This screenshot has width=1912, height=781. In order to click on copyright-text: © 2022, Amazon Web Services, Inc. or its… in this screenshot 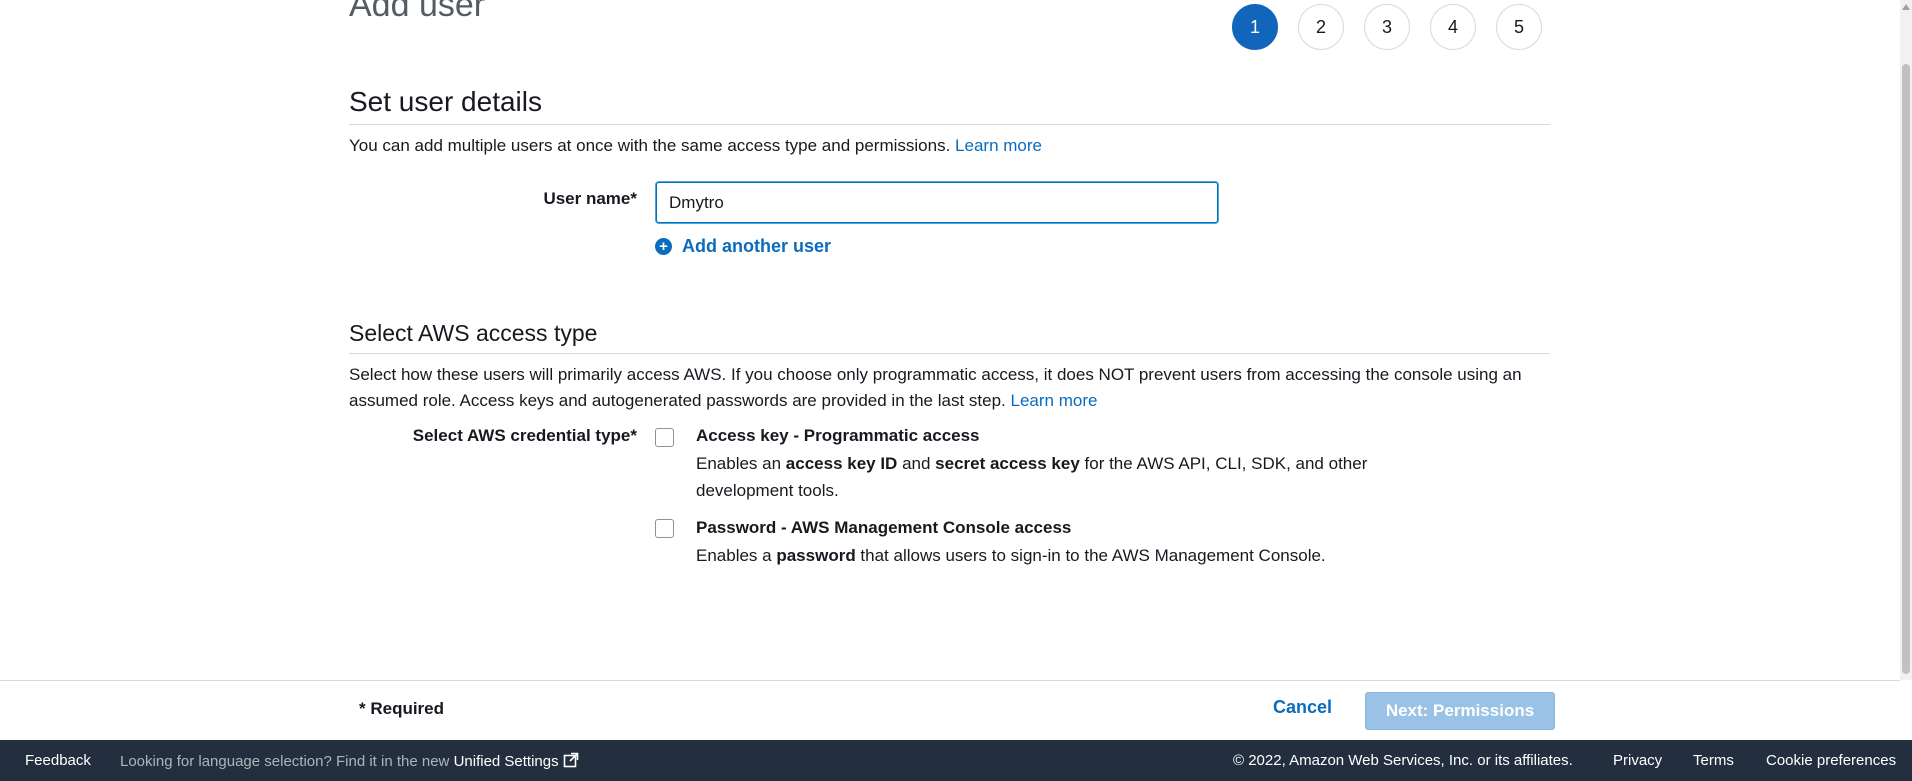, I will do `click(1403, 760)`.